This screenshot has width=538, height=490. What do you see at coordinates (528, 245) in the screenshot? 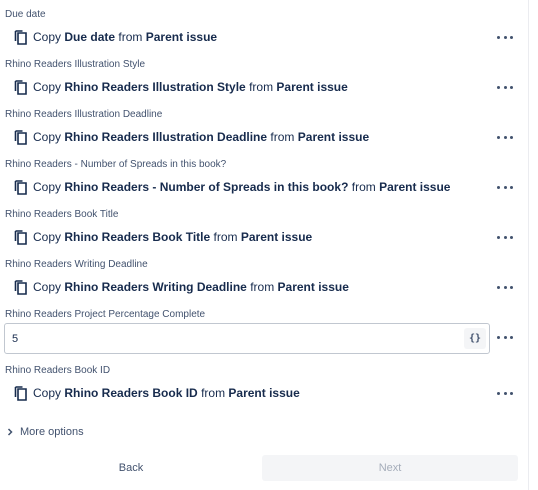
I see `panel-edge` at bounding box center [528, 245].